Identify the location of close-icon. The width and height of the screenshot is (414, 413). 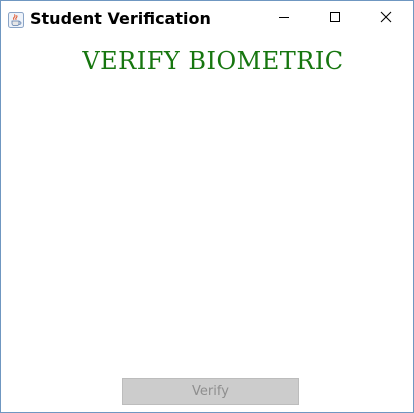
(386, 19).